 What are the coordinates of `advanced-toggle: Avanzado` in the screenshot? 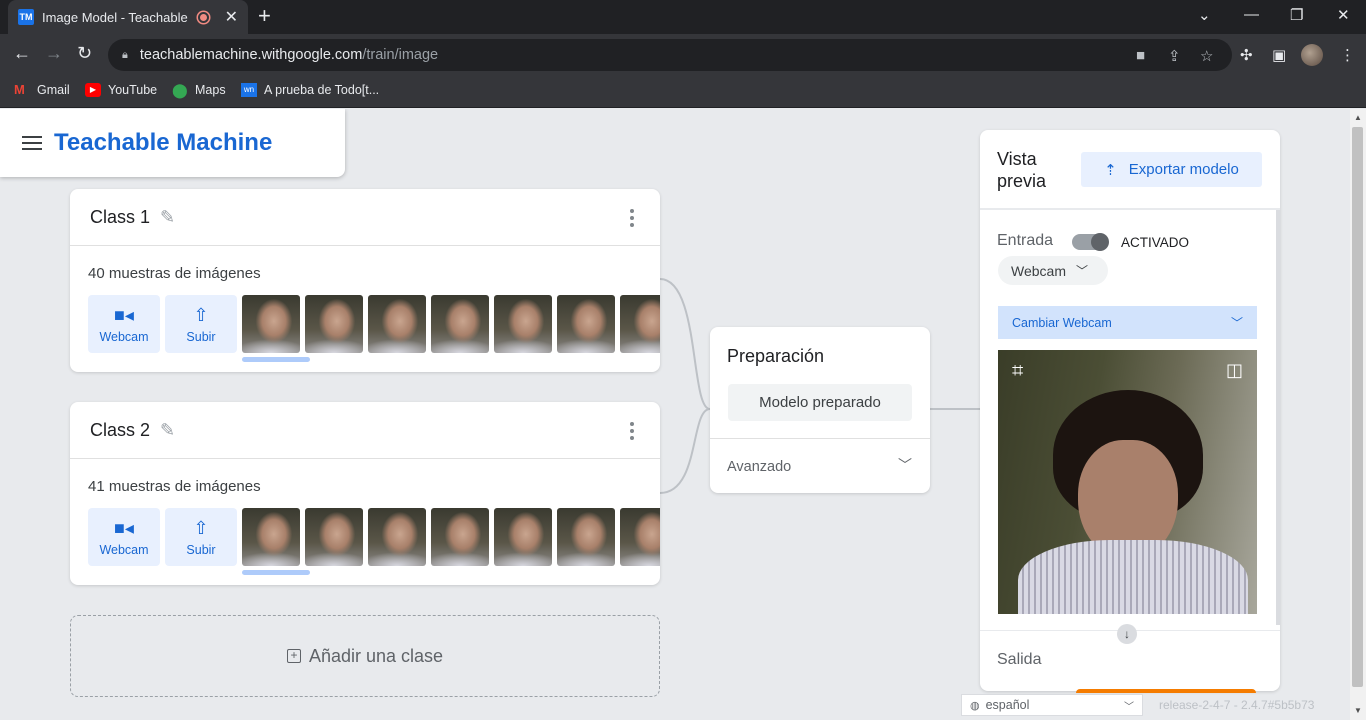 It's located at (759, 467).